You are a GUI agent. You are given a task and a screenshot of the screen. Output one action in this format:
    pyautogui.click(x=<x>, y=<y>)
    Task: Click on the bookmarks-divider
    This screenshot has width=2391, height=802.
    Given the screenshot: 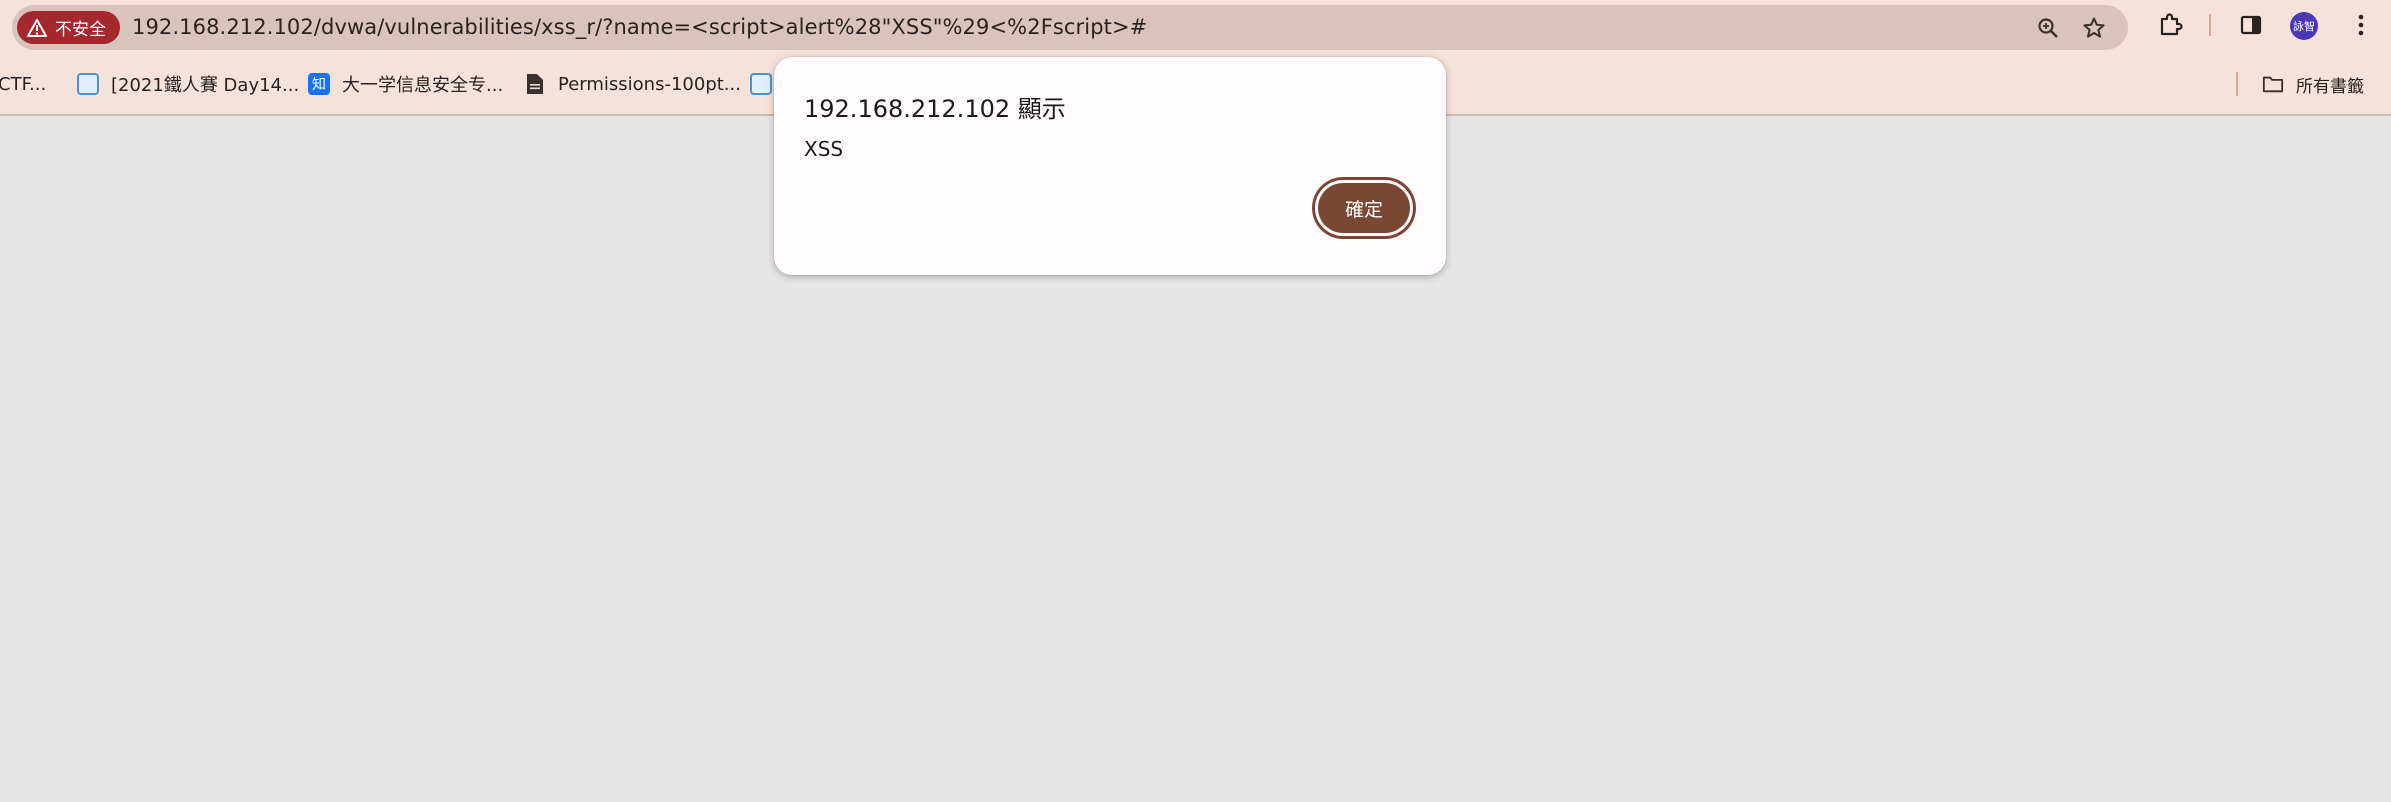 What is the action you would take?
    pyautogui.click(x=2237, y=84)
    